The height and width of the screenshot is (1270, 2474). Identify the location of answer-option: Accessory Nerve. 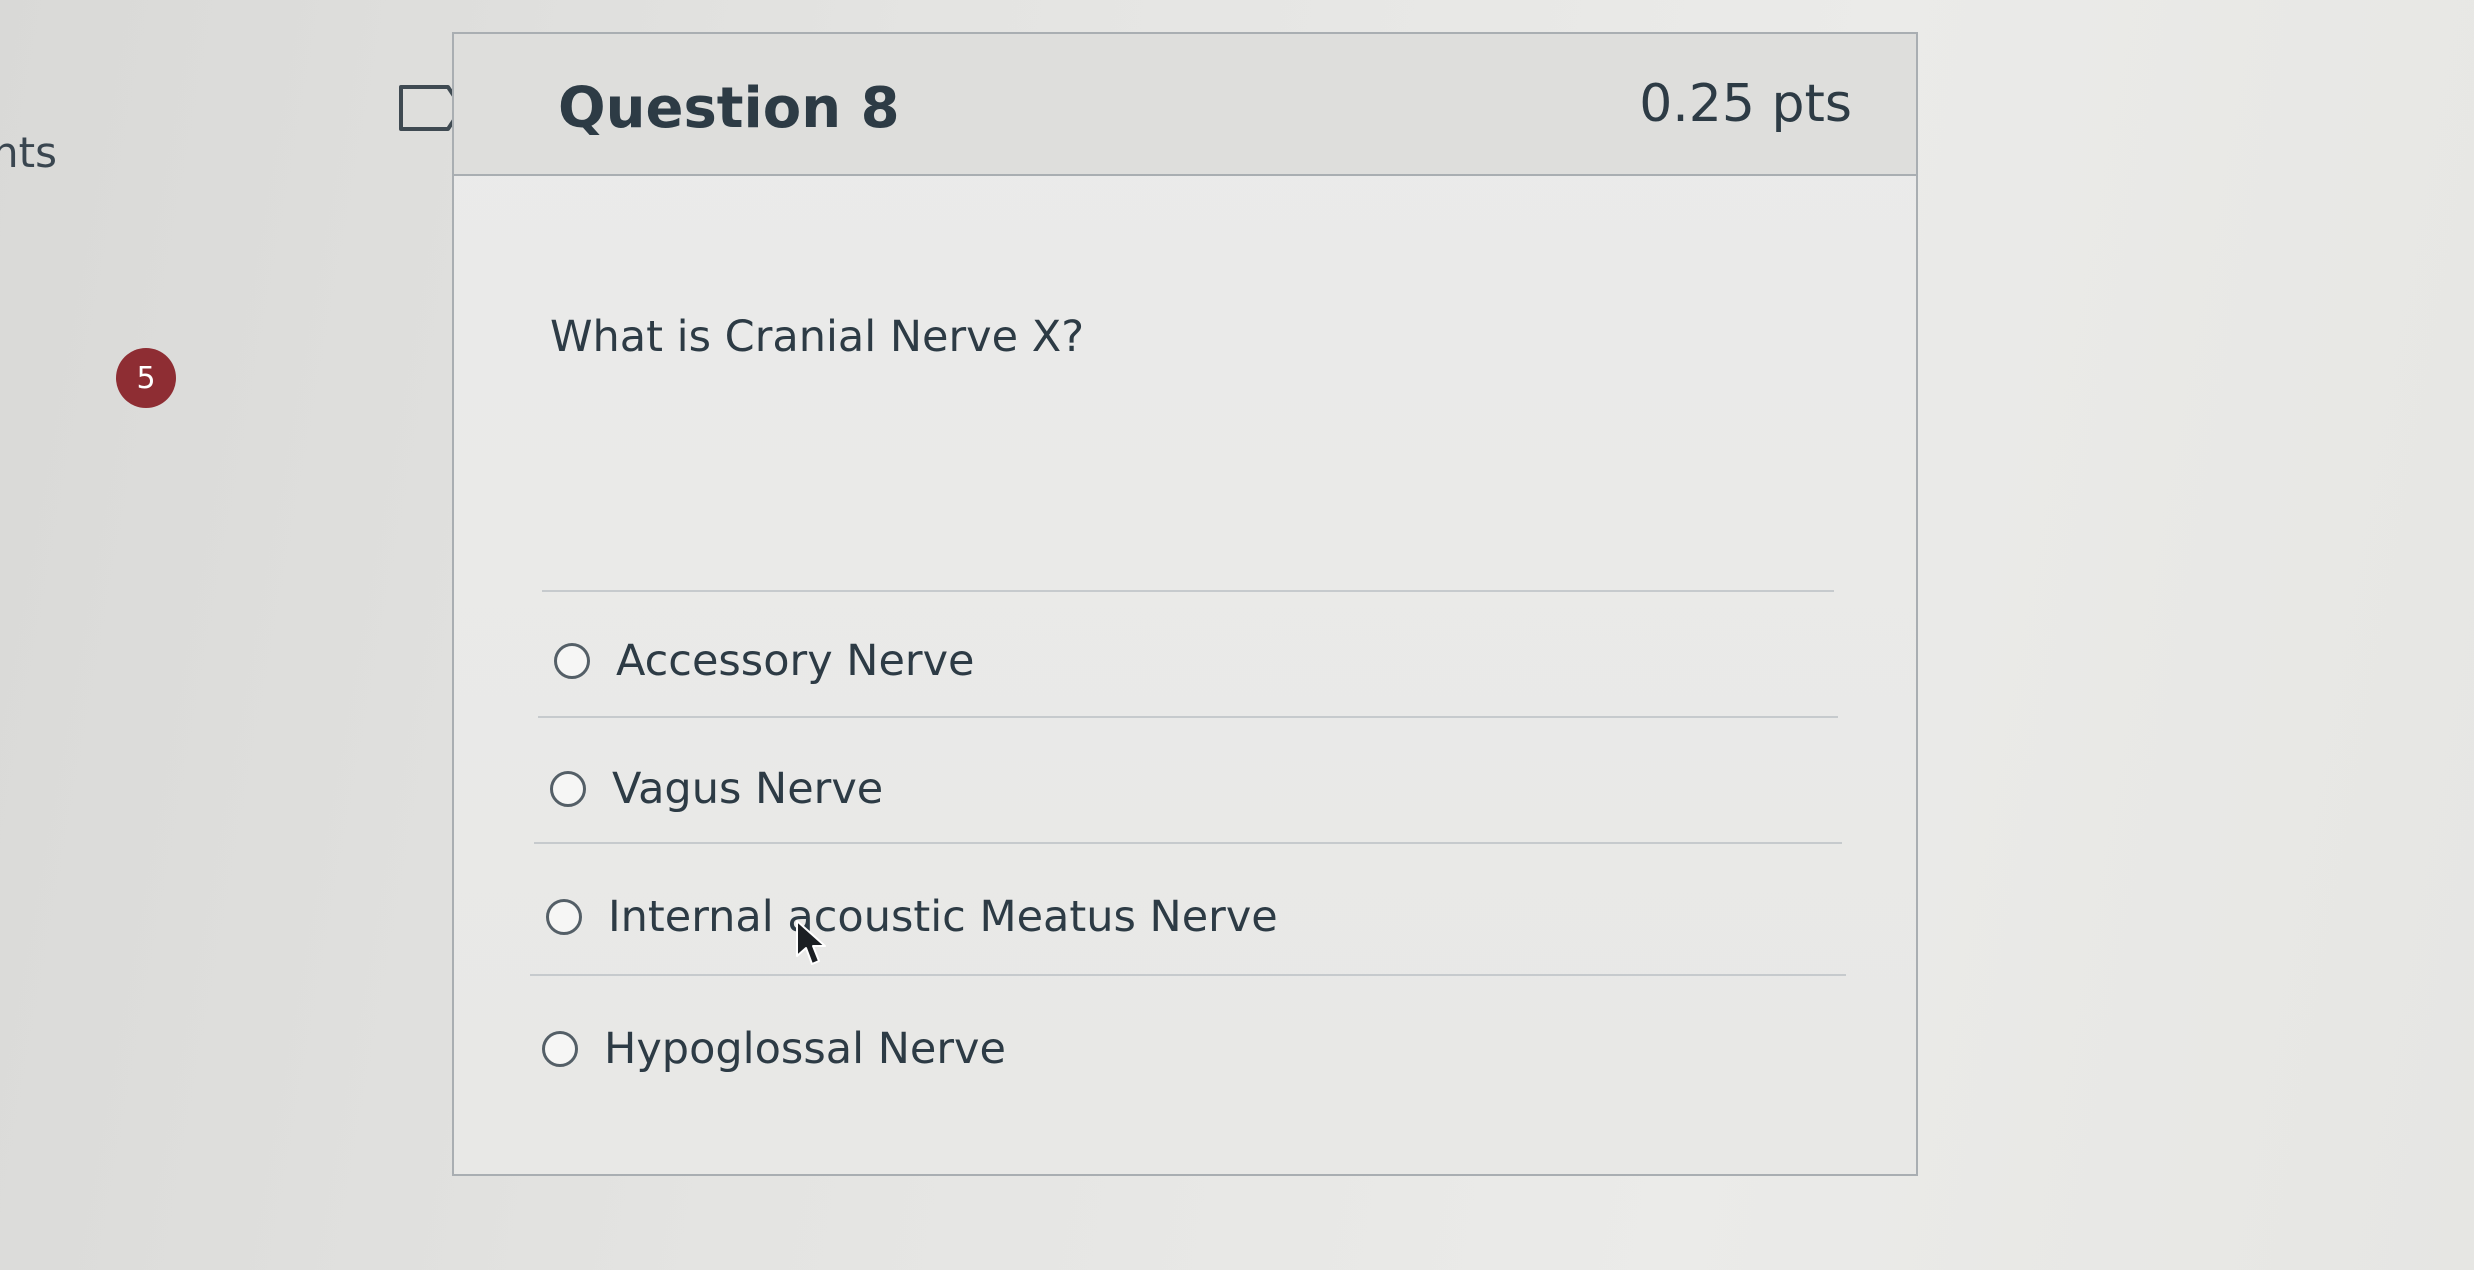
(764, 661).